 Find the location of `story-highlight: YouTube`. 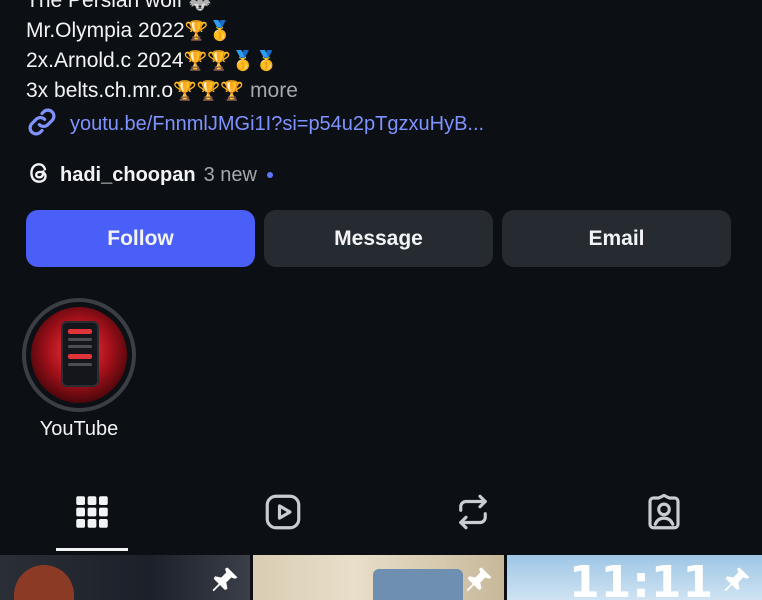

story-highlight: YouTube is located at coordinates (79, 369).